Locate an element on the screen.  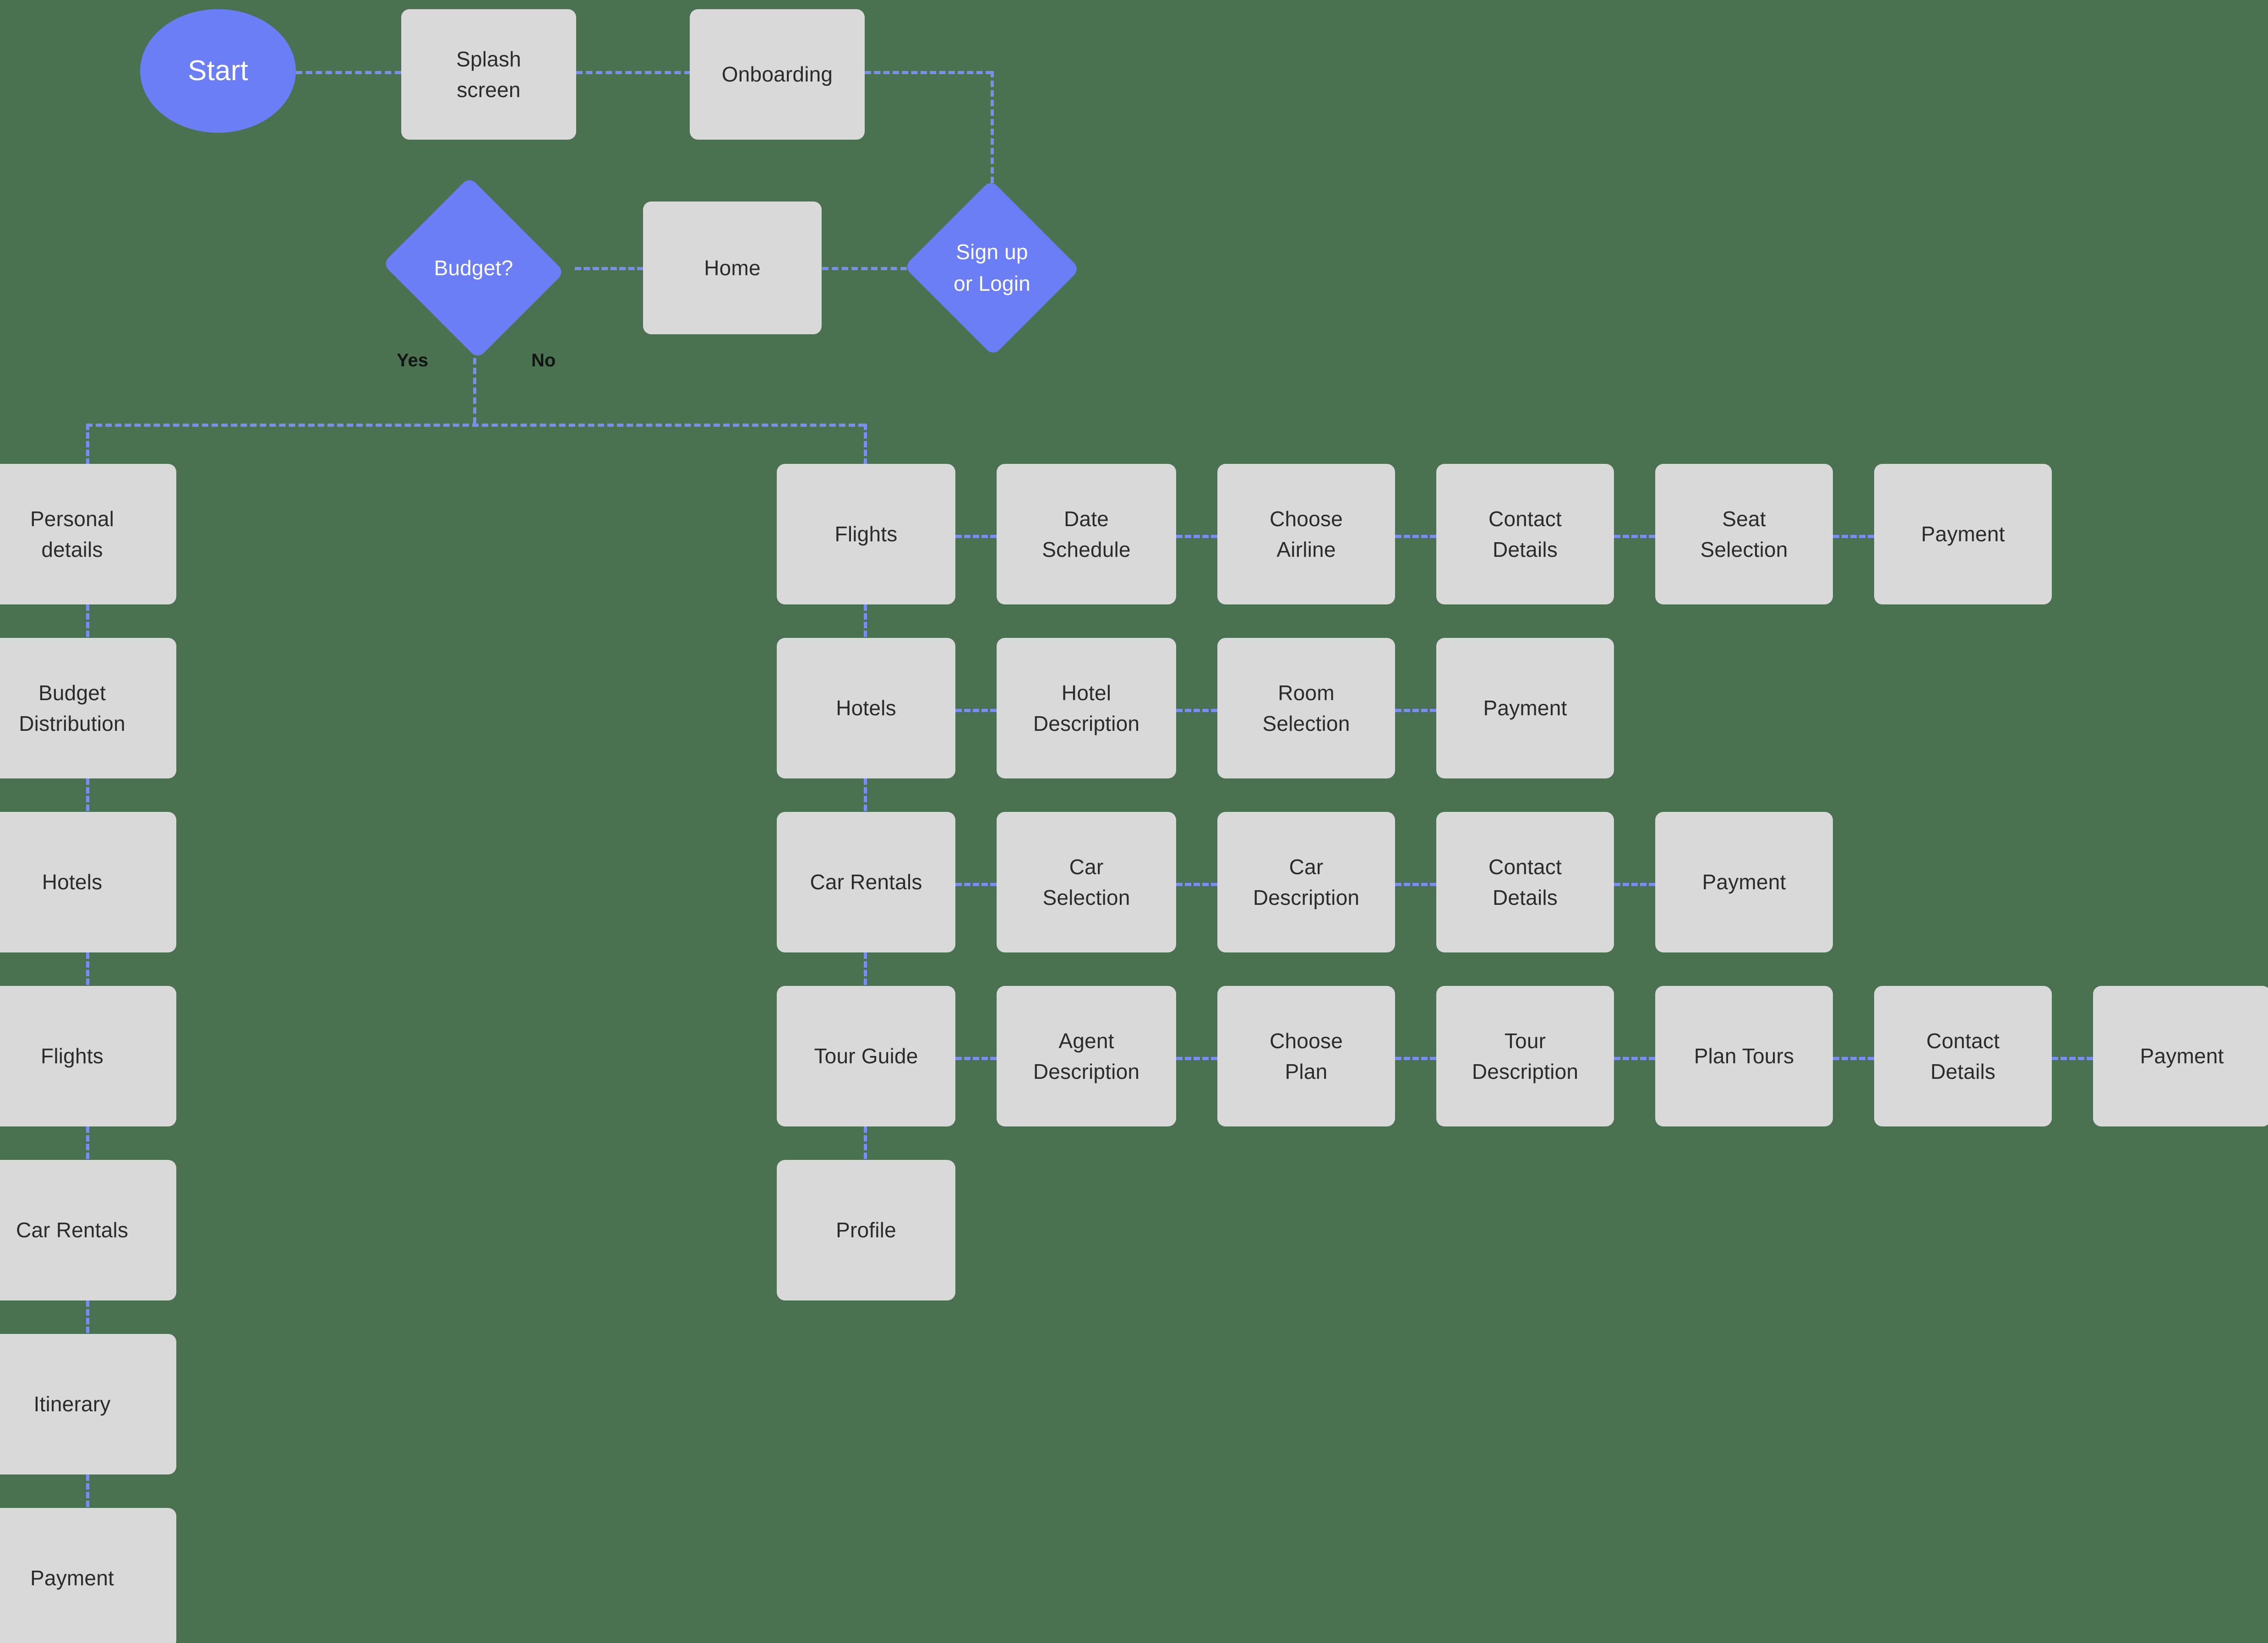
edge-car-contact-details-to-car-payment is located at coordinates (1634, 885).